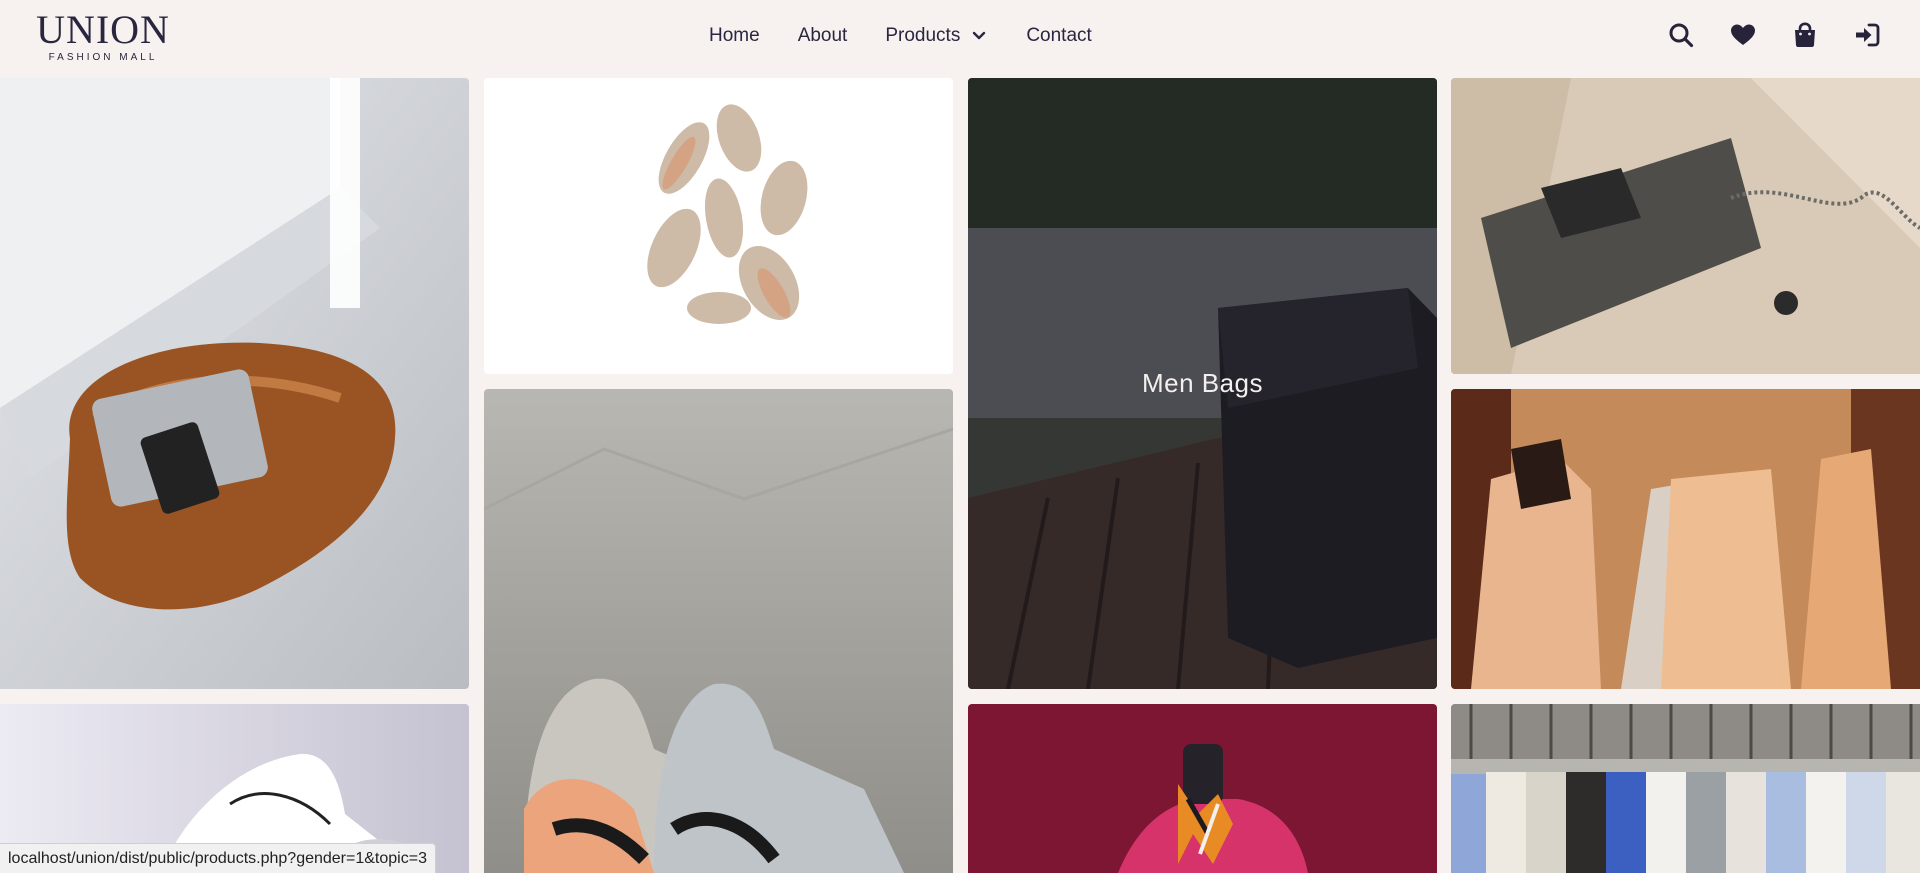 This screenshot has width=1920, height=873. What do you see at coordinates (1774, 35) in the screenshot?
I see `header-actions` at bounding box center [1774, 35].